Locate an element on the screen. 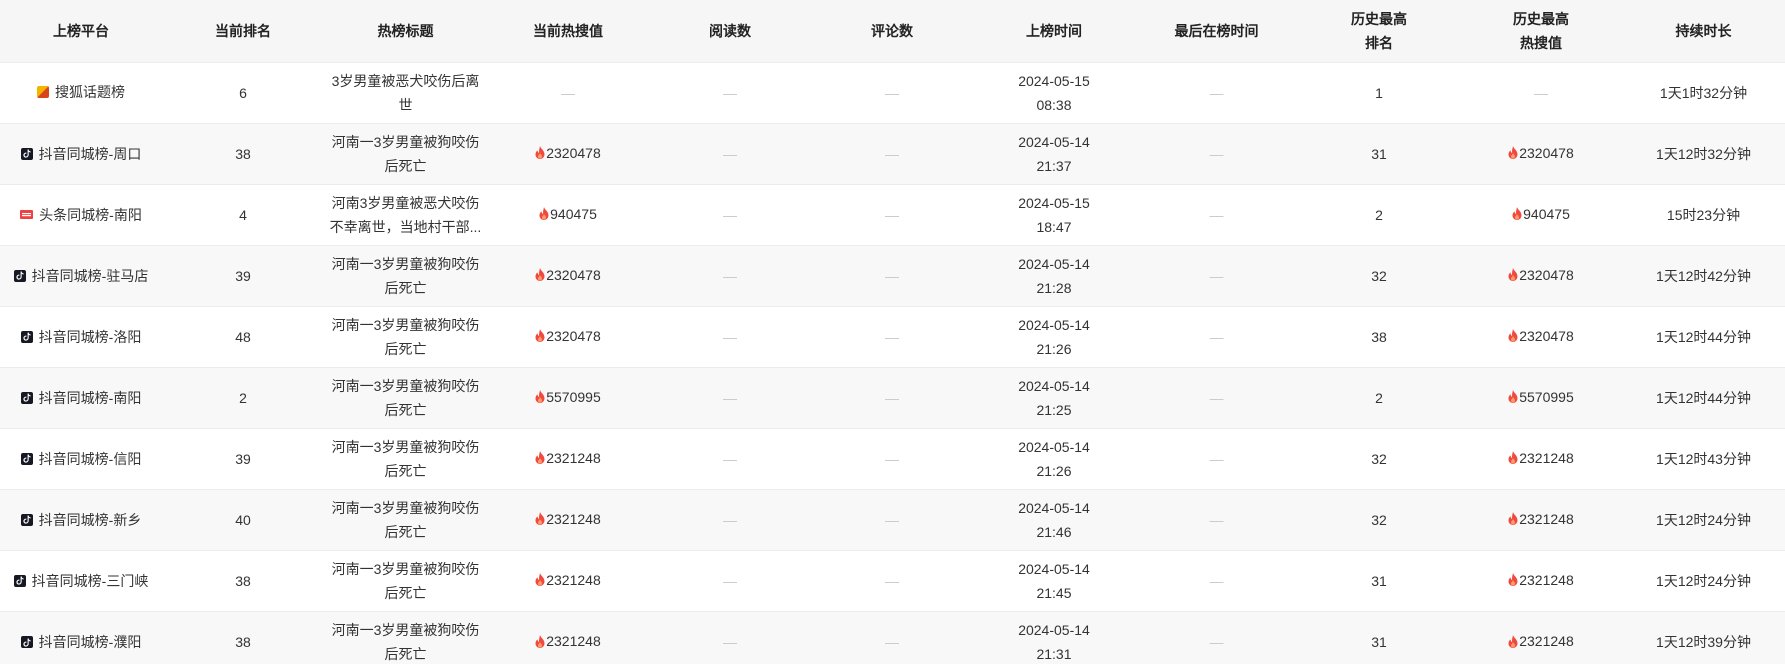 Image resolution: width=1785 pixels, height=664 pixels. header-last-listed-time: 最后在榜时间 is located at coordinates (1216, 31).